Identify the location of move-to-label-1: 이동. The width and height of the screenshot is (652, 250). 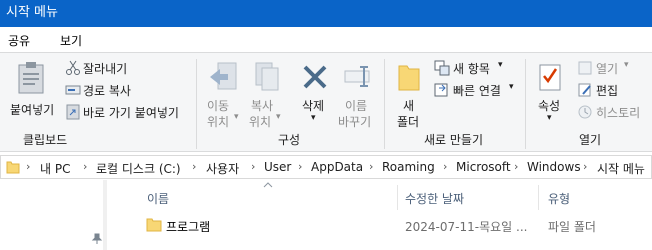
(218, 106).